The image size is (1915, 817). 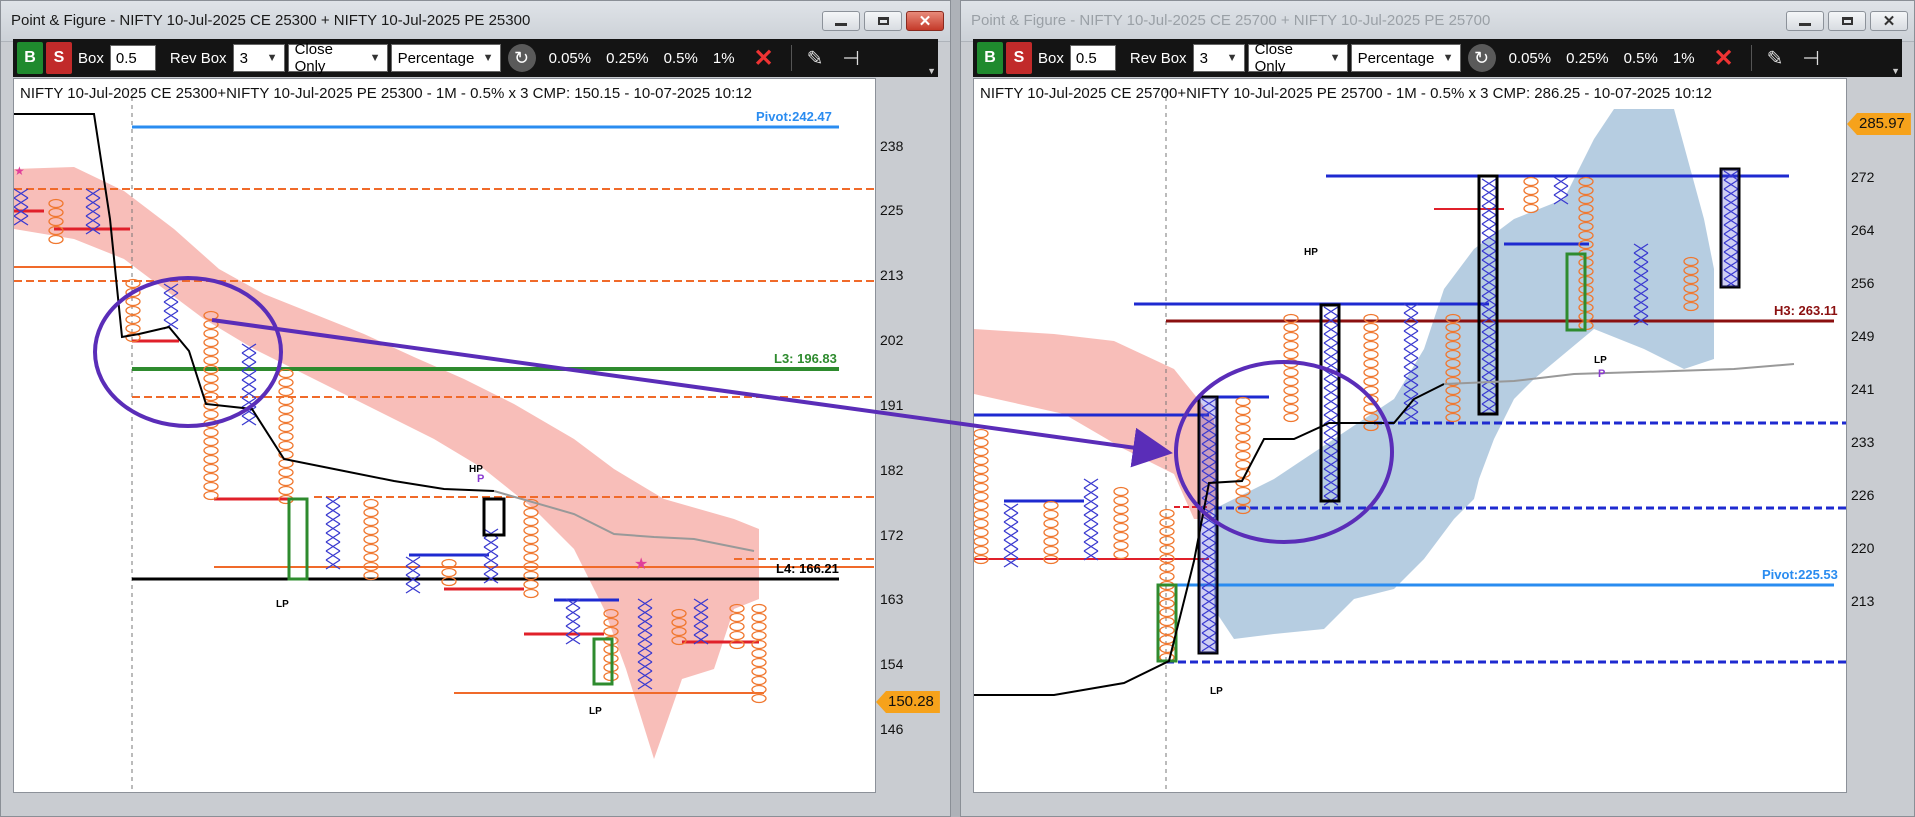 What do you see at coordinates (1863, 336) in the screenshot?
I see `right-y-tick: 249` at bounding box center [1863, 336].